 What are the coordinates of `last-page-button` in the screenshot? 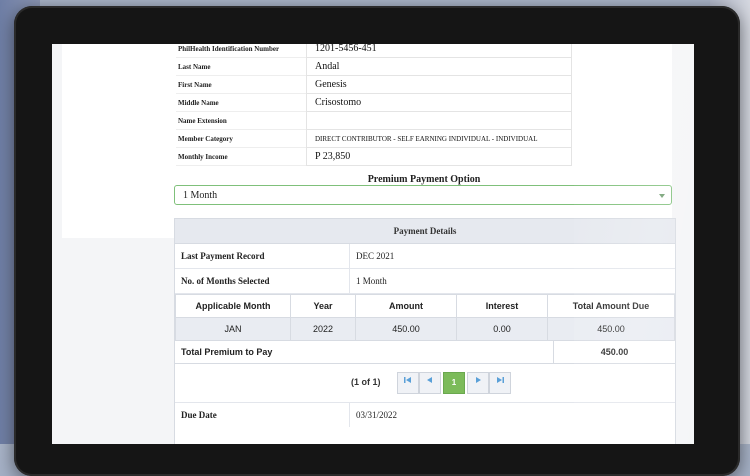 It's located at (500, 383).